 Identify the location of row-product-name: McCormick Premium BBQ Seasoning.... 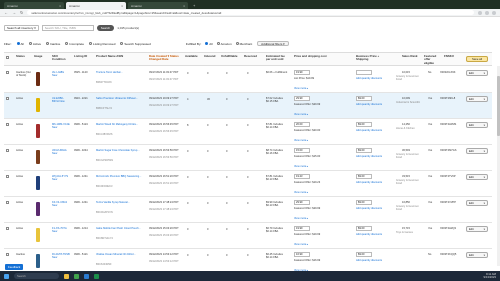
(120, 176).